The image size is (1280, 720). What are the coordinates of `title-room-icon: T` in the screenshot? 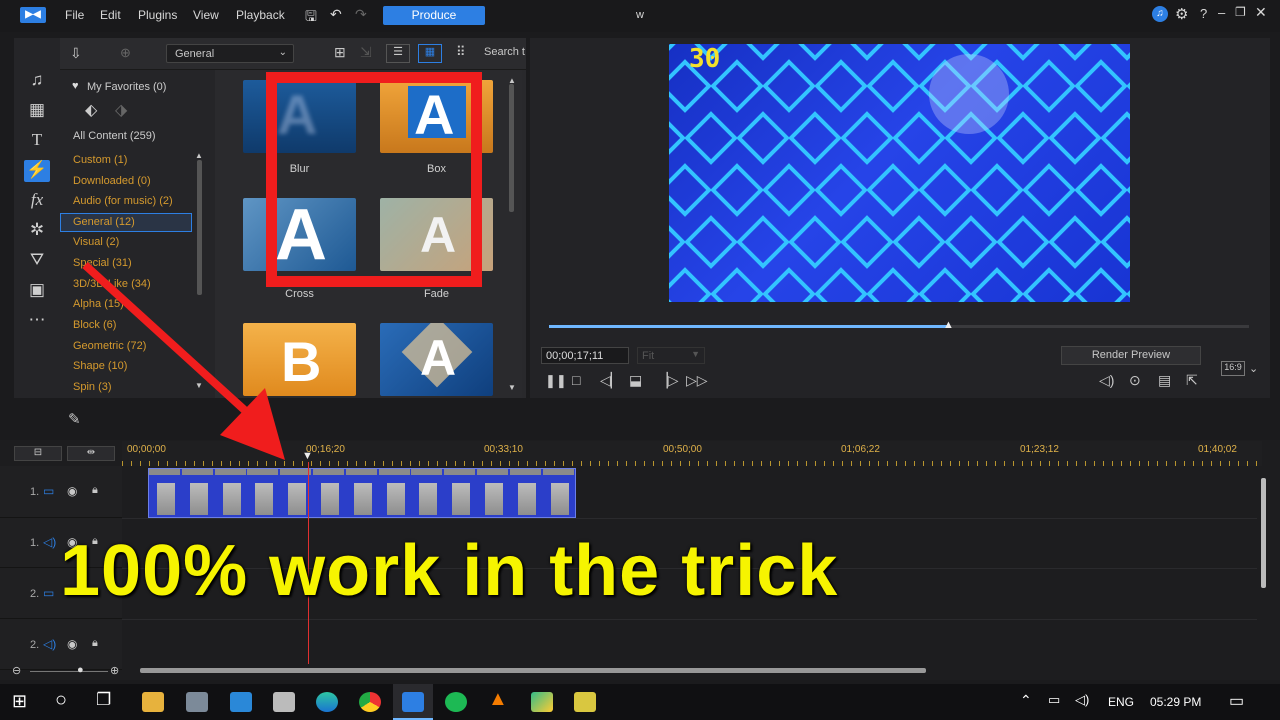 It's located at (37, 141).